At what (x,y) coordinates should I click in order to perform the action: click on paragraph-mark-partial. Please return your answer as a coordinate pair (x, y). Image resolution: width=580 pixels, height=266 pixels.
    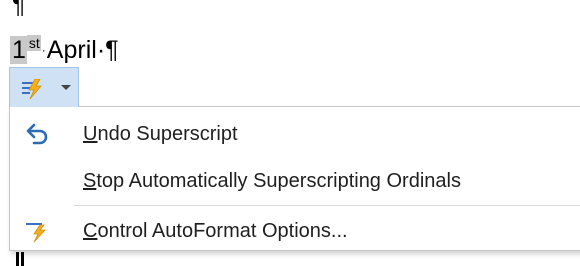
    Looking at the image, I should click on (20, 259).